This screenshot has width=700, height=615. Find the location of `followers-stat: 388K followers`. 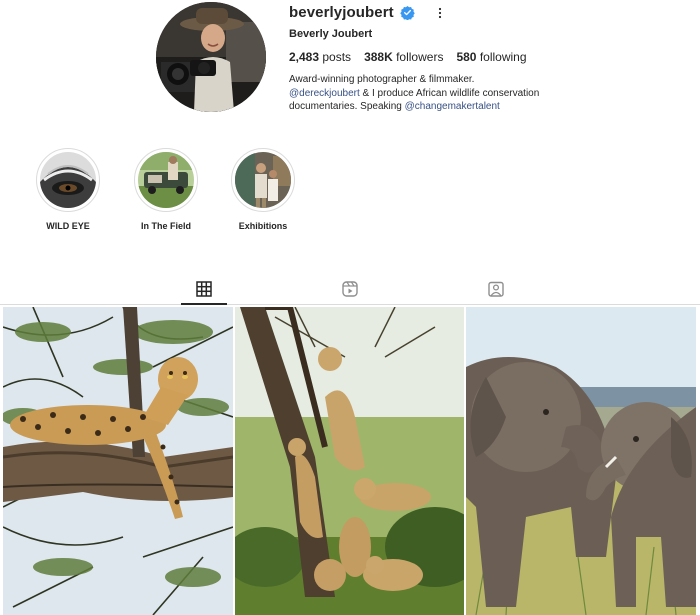

followers-stat: 388K followers is located at coordinates (403, 57).